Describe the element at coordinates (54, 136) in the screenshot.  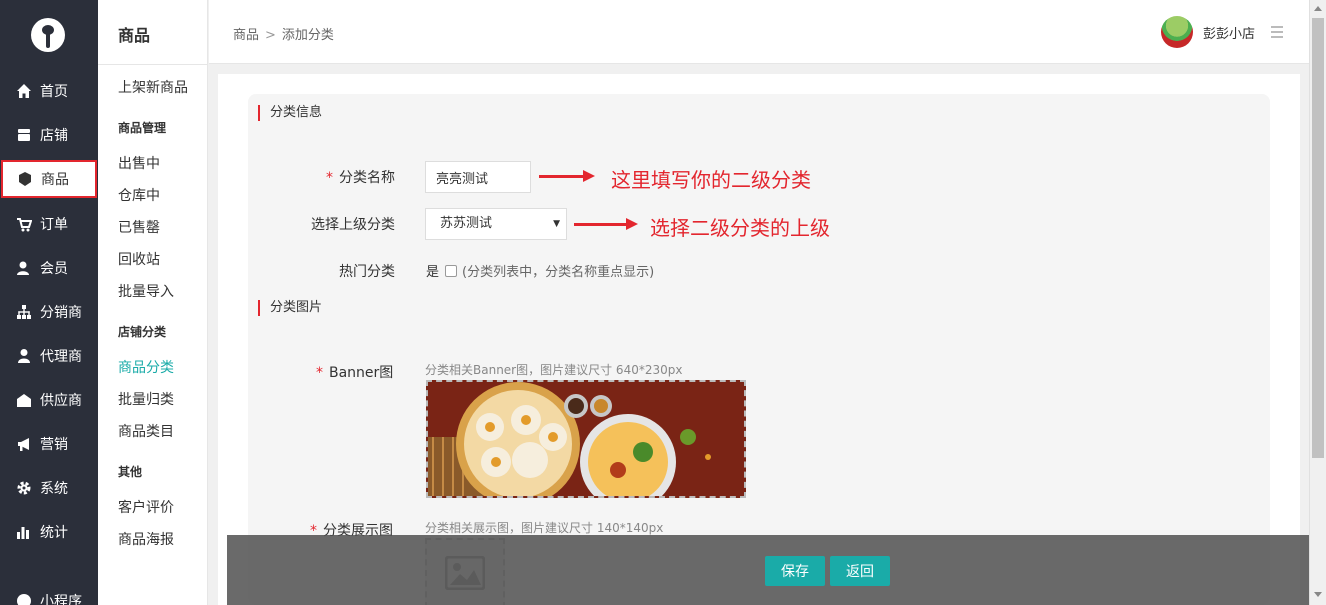
I see `nav-label: 店铺` at that location.